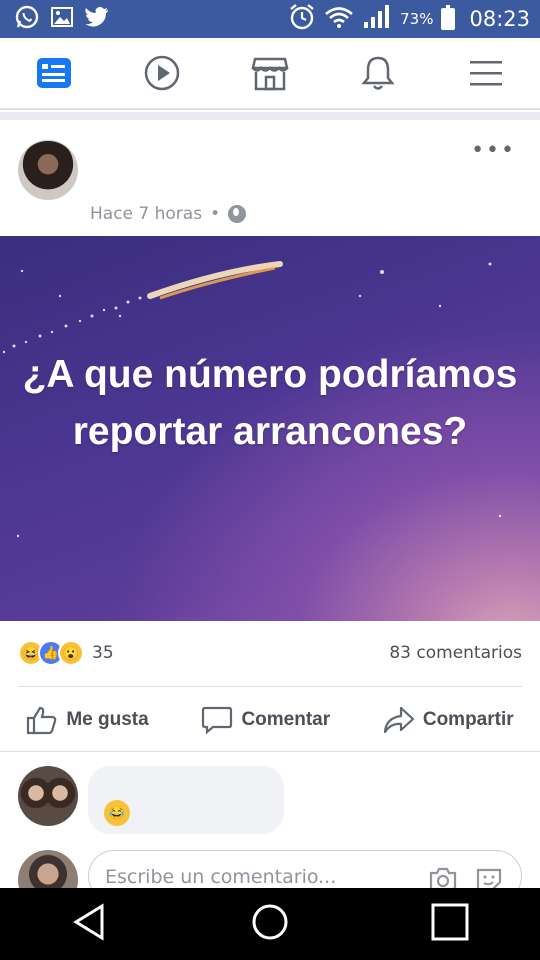  Describe the element at coordinates (97, 19) in the screenshot. I see `twitter-icon` at that location.